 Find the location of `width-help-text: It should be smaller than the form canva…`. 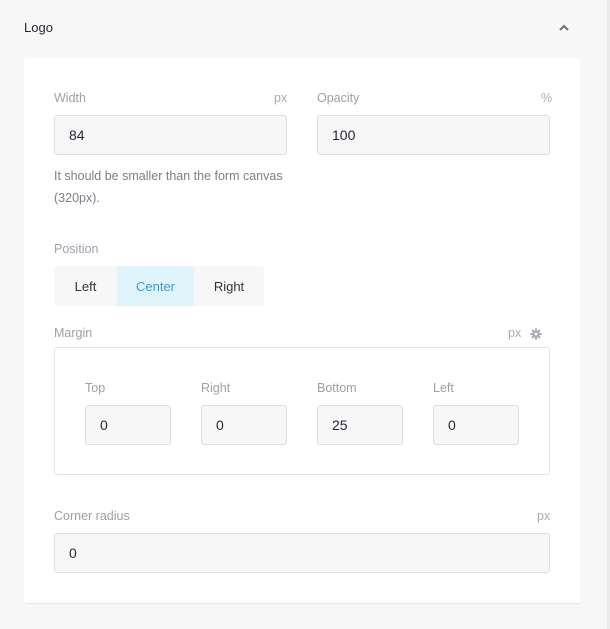

width-help-text: It should be smaller than the form canva… is located at coordinates (168, 187).